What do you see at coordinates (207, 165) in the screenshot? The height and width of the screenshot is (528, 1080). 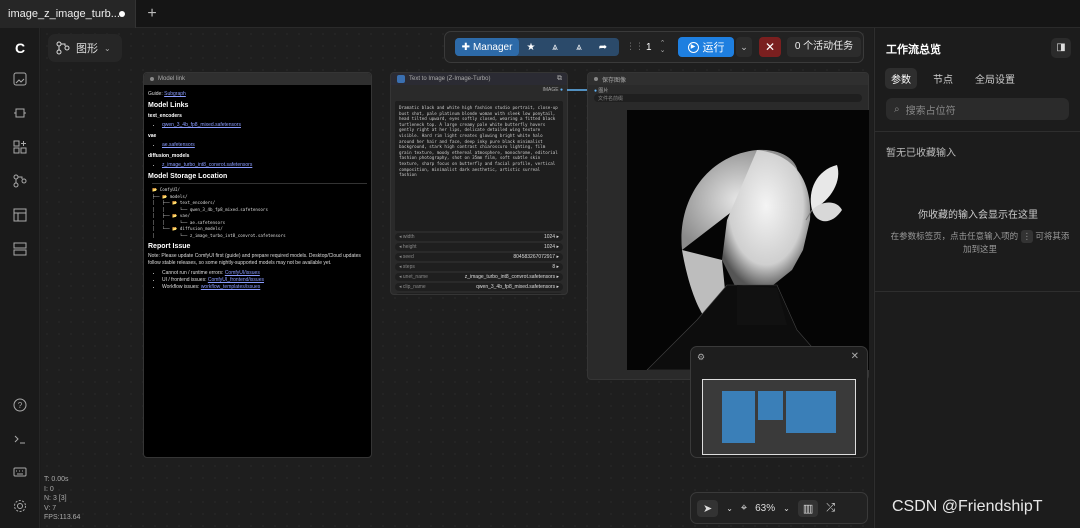 I see `link-diffusion-model: z_image_turbo_int8_convrot.safetensors` at bounding box center [207, 165].